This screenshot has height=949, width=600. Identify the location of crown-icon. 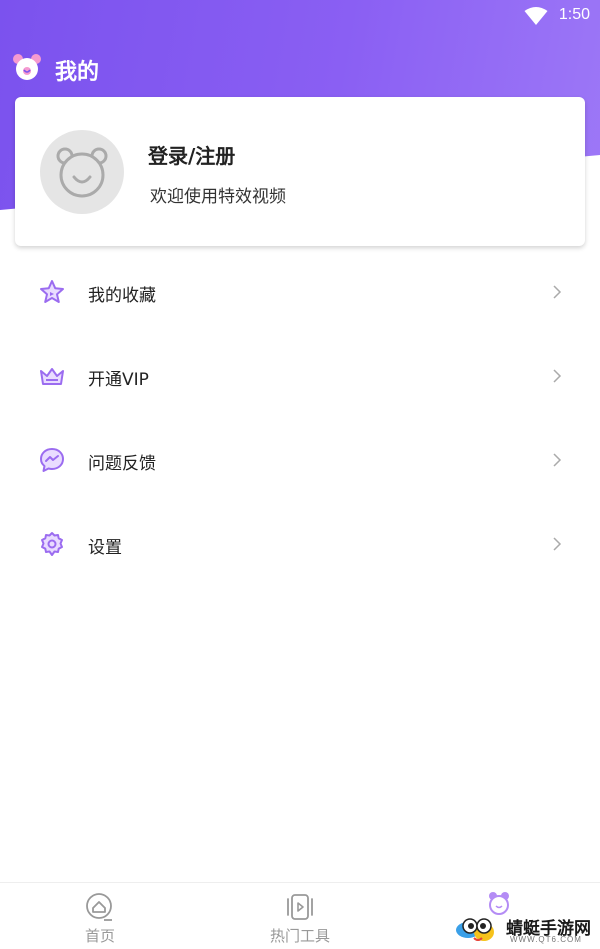
(52, 376).